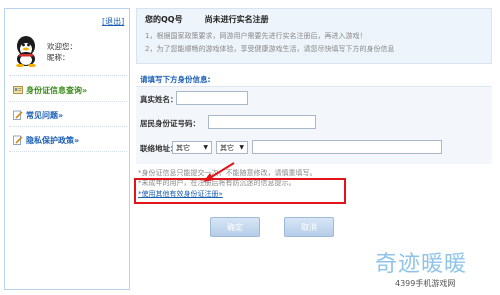  Describe the element at coordinates (309, 227) in the screenshot. I see `cancel-button: 取消` at that location.